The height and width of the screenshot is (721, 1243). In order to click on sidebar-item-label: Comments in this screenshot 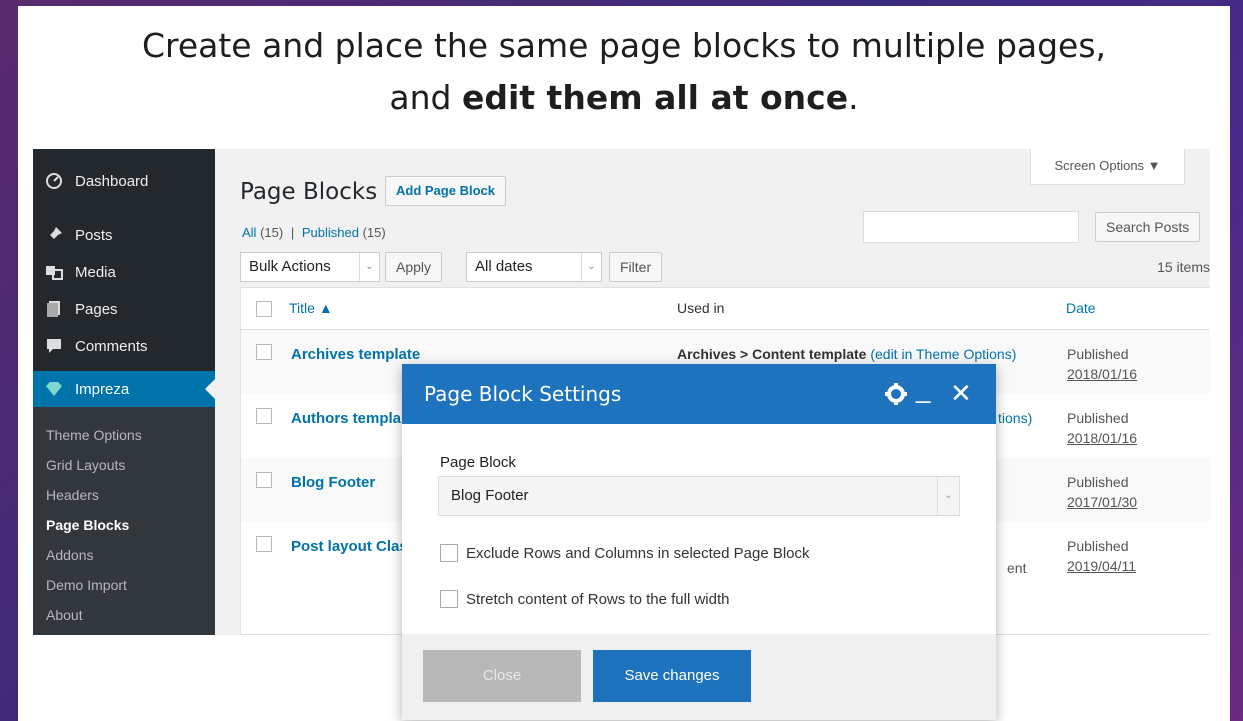, I will do `click(111, 346)`.